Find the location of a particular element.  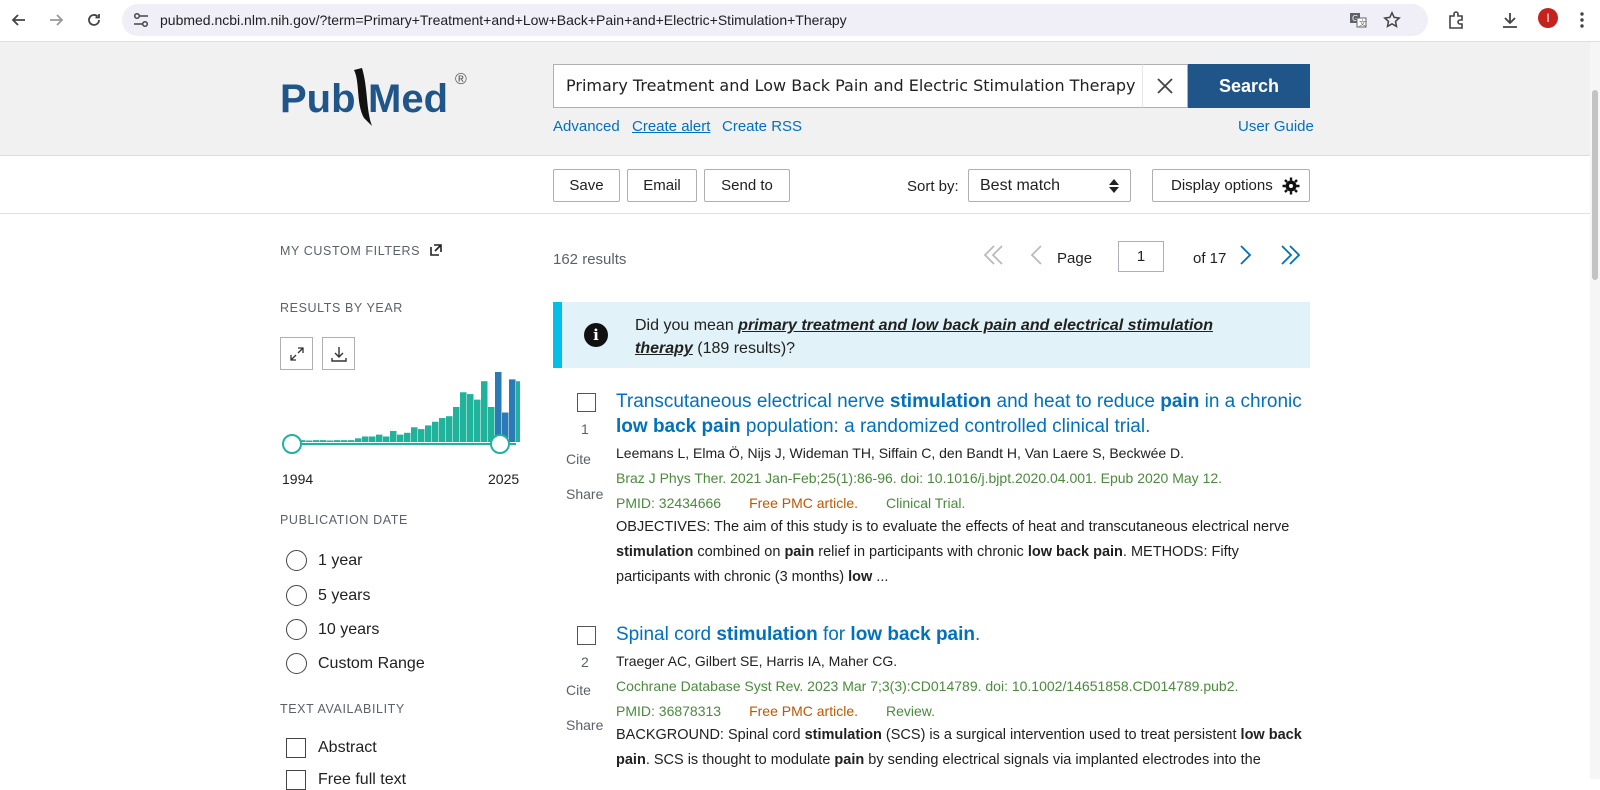

date-option-5-years: 5 years is located at coordinates (328, 595).